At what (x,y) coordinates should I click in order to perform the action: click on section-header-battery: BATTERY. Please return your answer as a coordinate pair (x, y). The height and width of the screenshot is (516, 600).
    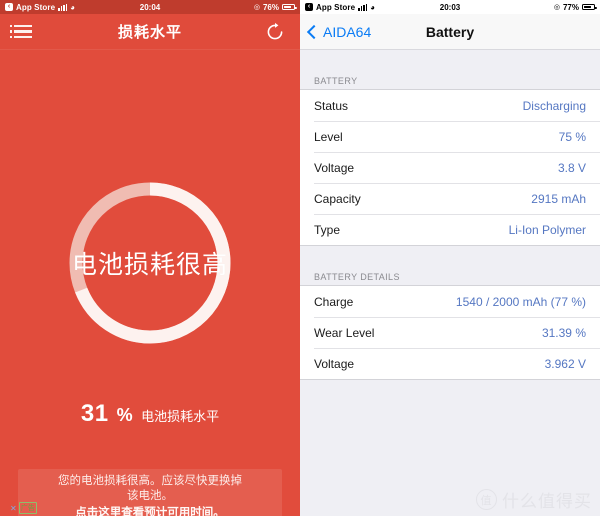
    Looking at the image, I should click on (450, 79).